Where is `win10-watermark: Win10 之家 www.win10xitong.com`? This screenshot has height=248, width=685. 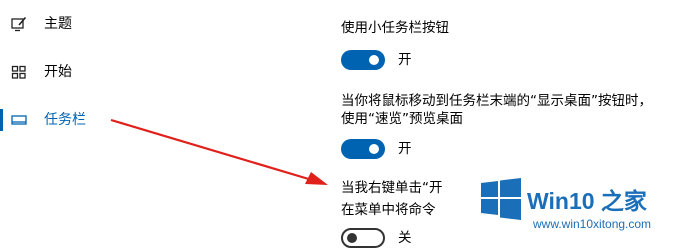 win10-watermark: Win10 之家 www.win10xitong.com is located at coordinates (576, 205).